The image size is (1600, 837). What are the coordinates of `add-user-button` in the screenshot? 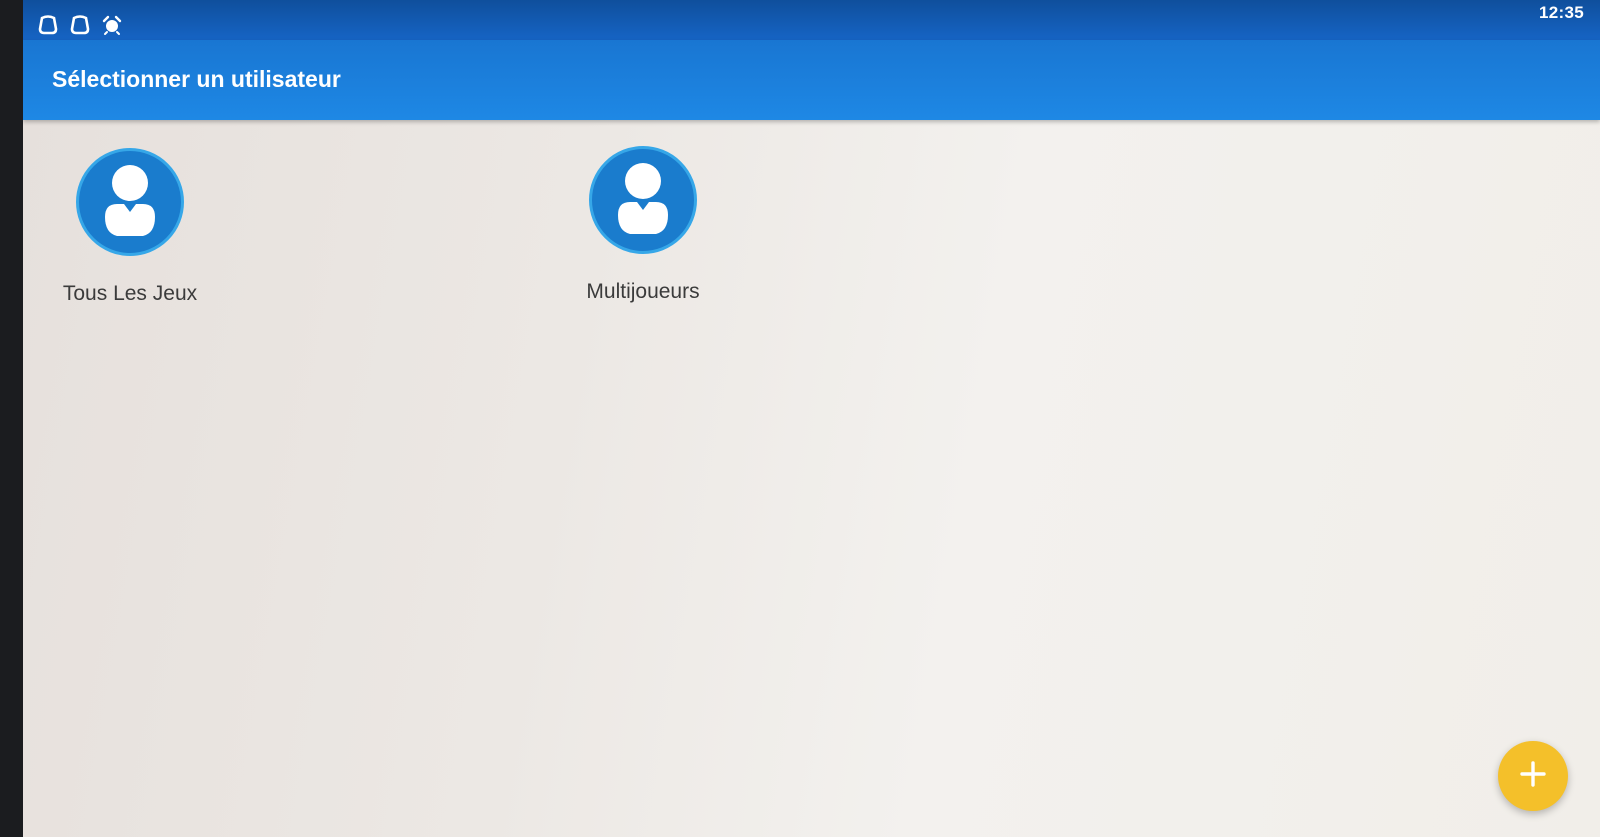 It's located at (1533, 776).